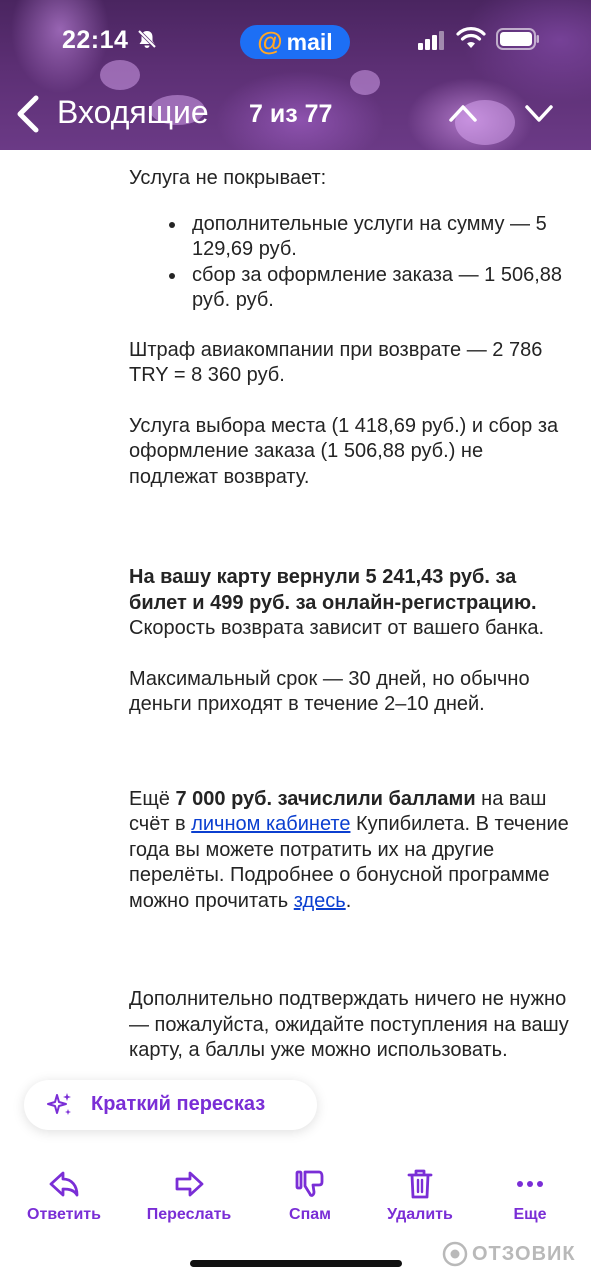  What do you see at coordinates (291, 114) in the screenshot?
I see `message-counter: 7 из 77` at bounding box center [291, 114].